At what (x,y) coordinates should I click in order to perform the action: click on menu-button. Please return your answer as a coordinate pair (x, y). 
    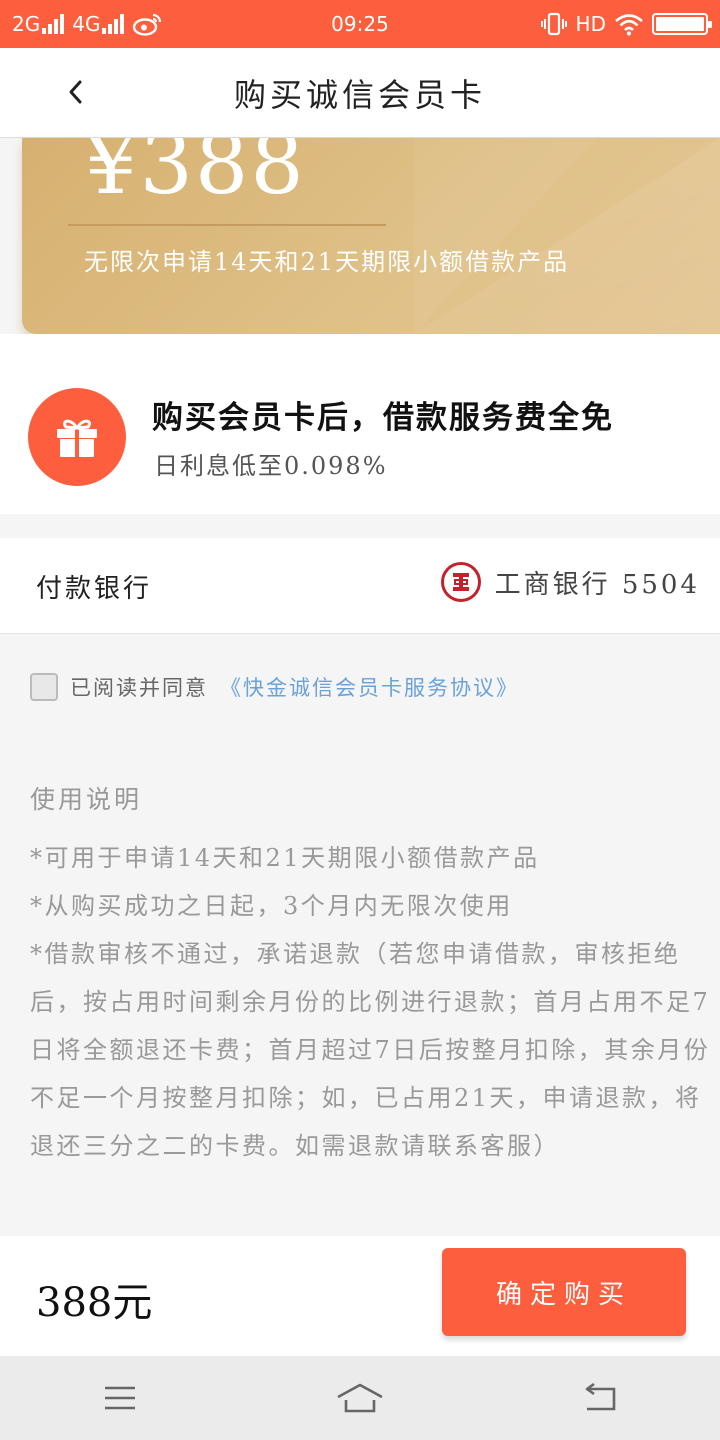
    Looking at the image, I should click on (120, 1398).